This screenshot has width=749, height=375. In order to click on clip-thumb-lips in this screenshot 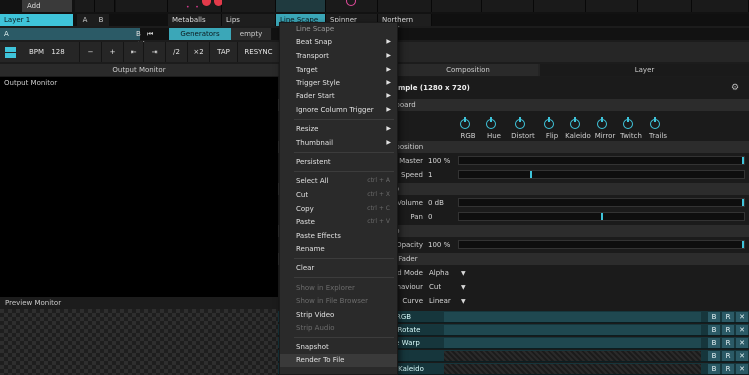, I will do `click(249, 6)`.